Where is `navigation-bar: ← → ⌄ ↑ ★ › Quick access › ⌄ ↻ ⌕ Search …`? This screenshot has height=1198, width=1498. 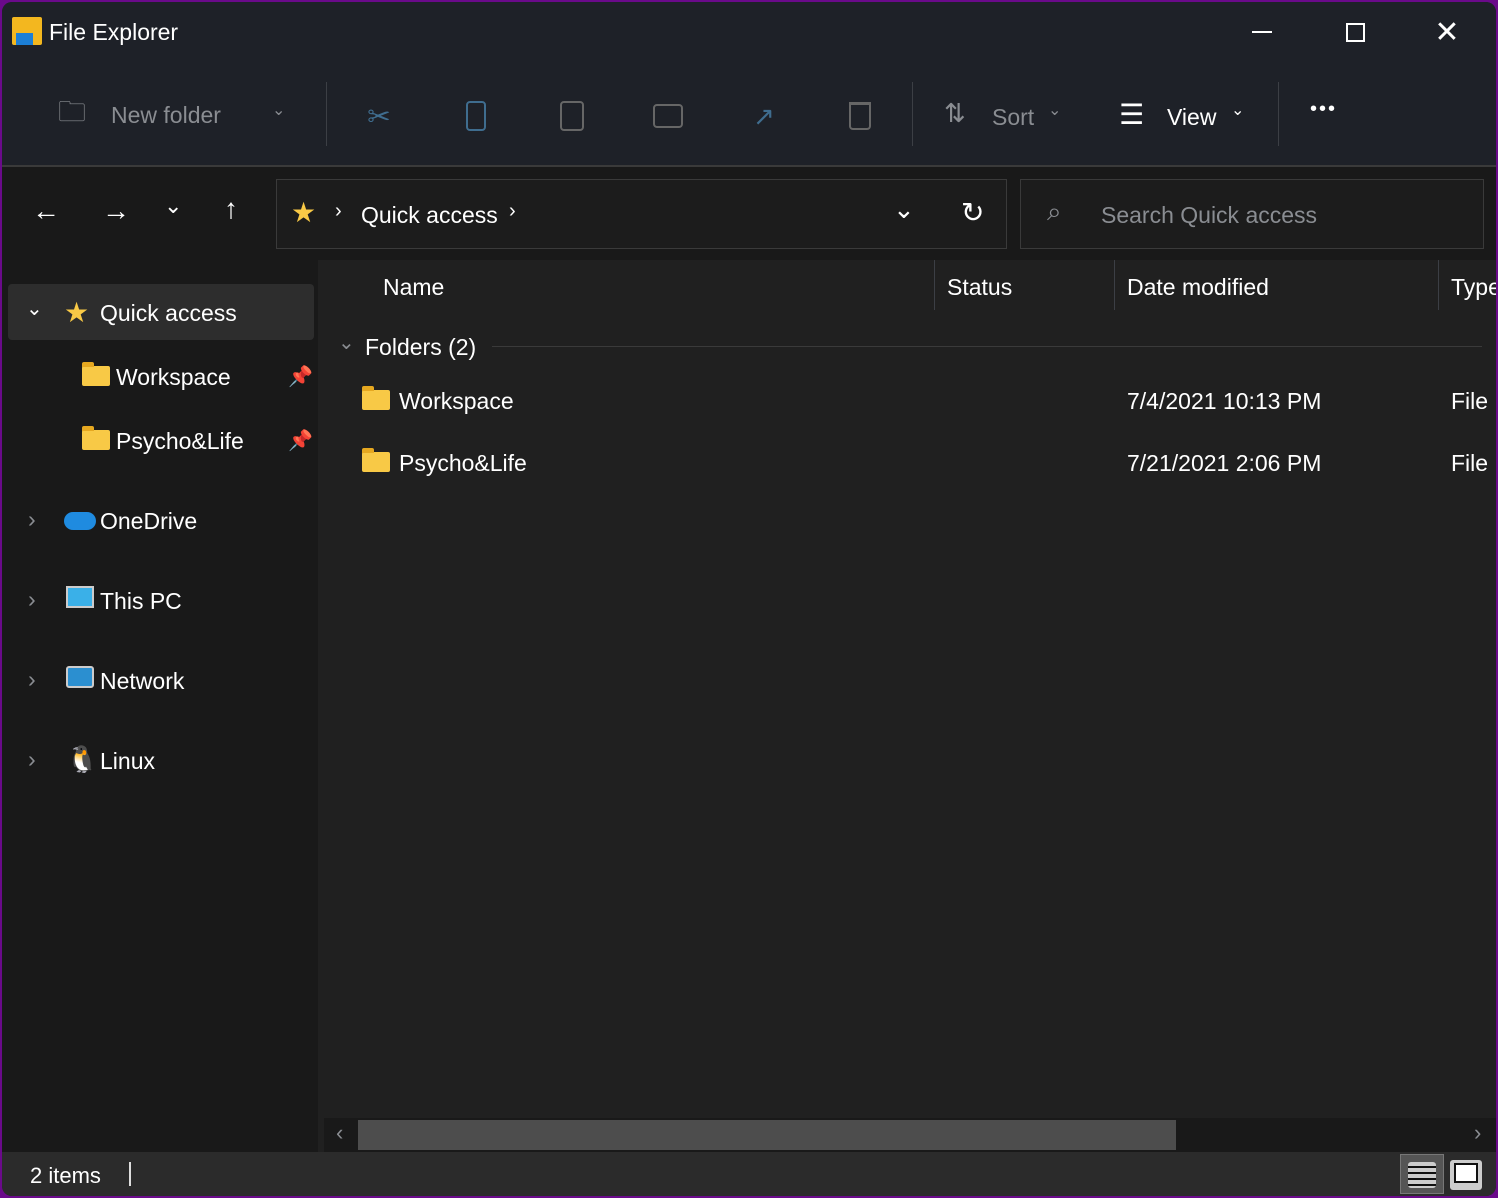 navigation-bar: ← → ⌄ ↑ ★ › Quick access › ⌄ ↻ ⌕ Search … is located at coordinates (749, 213).